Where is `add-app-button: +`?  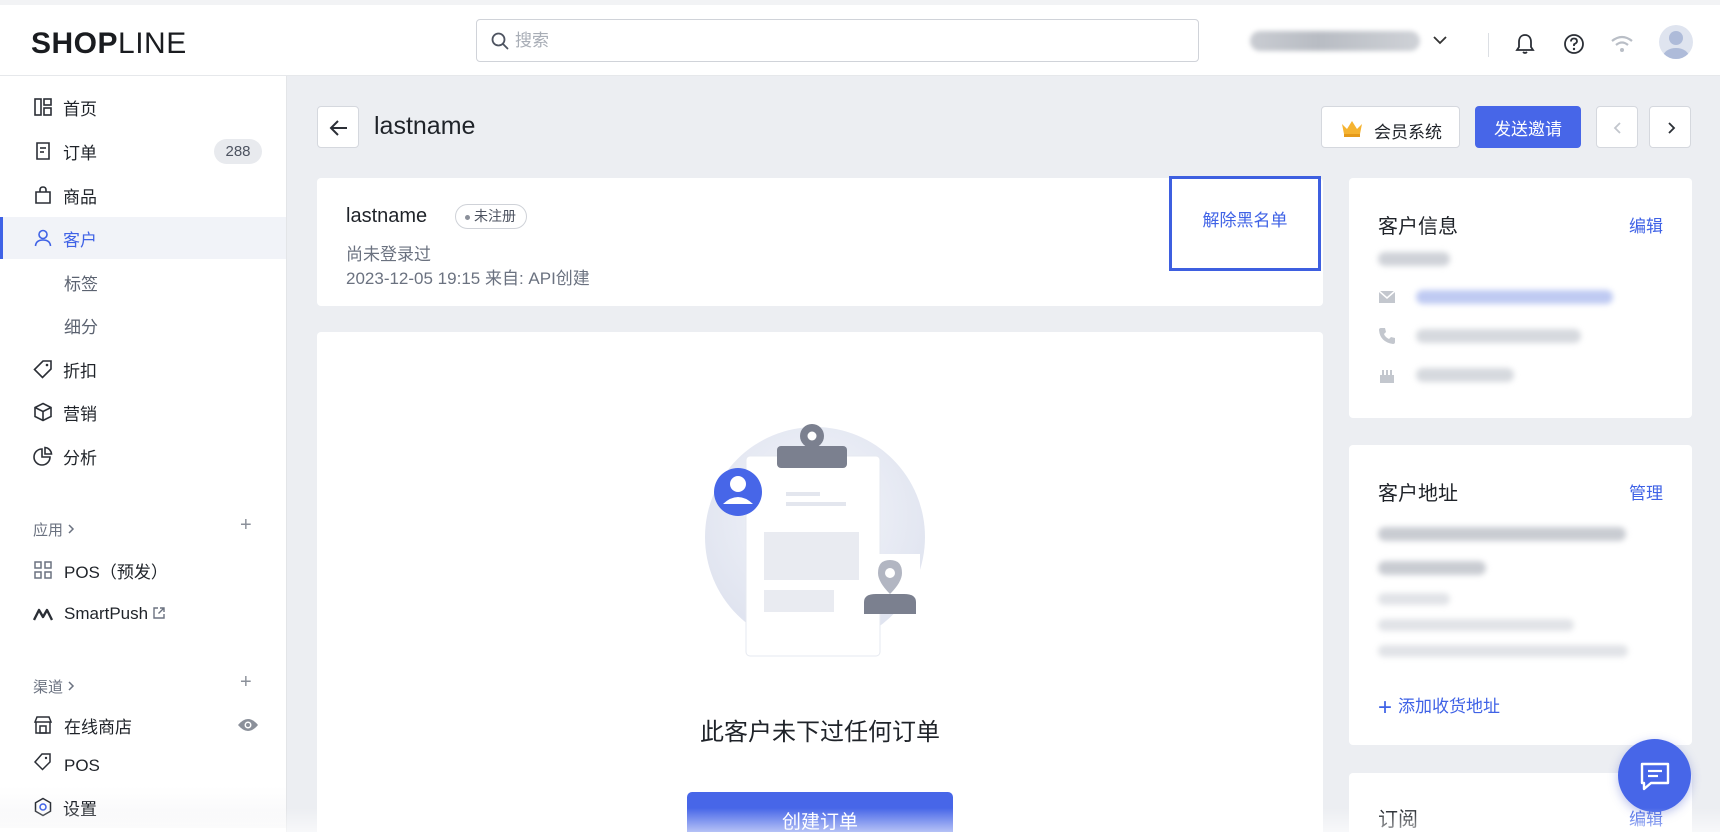
add-app-button: + is located at coordinates (246, 525).